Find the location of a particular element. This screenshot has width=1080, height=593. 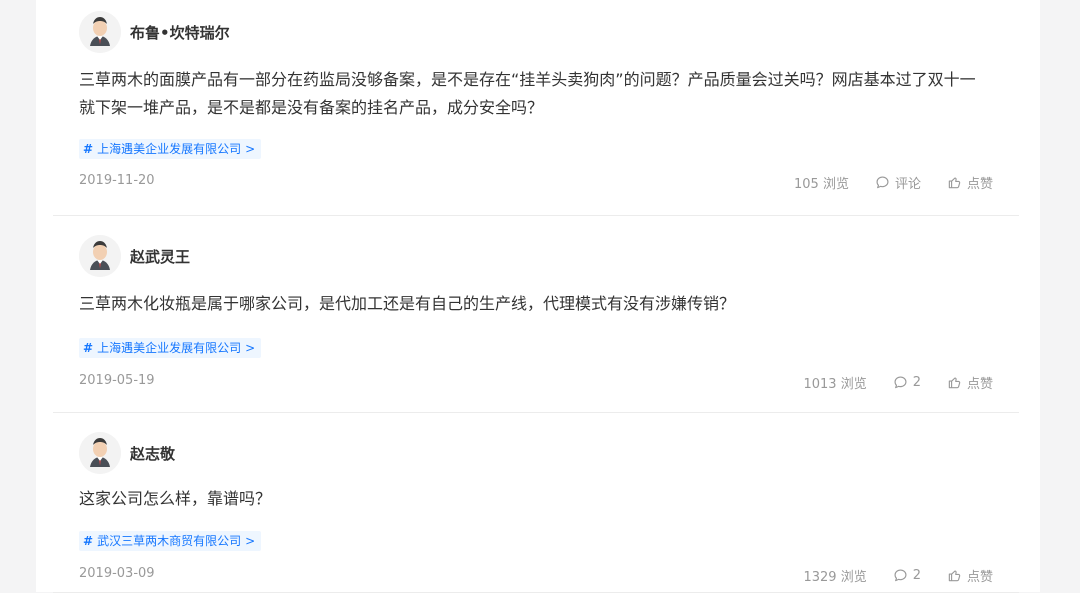

user-row: 赵武灵王 is located at coordinates (134, 256).